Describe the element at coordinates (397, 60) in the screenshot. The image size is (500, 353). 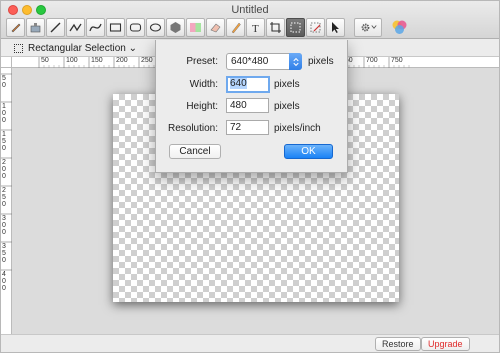
I see `ruler-label: 750` at that location.